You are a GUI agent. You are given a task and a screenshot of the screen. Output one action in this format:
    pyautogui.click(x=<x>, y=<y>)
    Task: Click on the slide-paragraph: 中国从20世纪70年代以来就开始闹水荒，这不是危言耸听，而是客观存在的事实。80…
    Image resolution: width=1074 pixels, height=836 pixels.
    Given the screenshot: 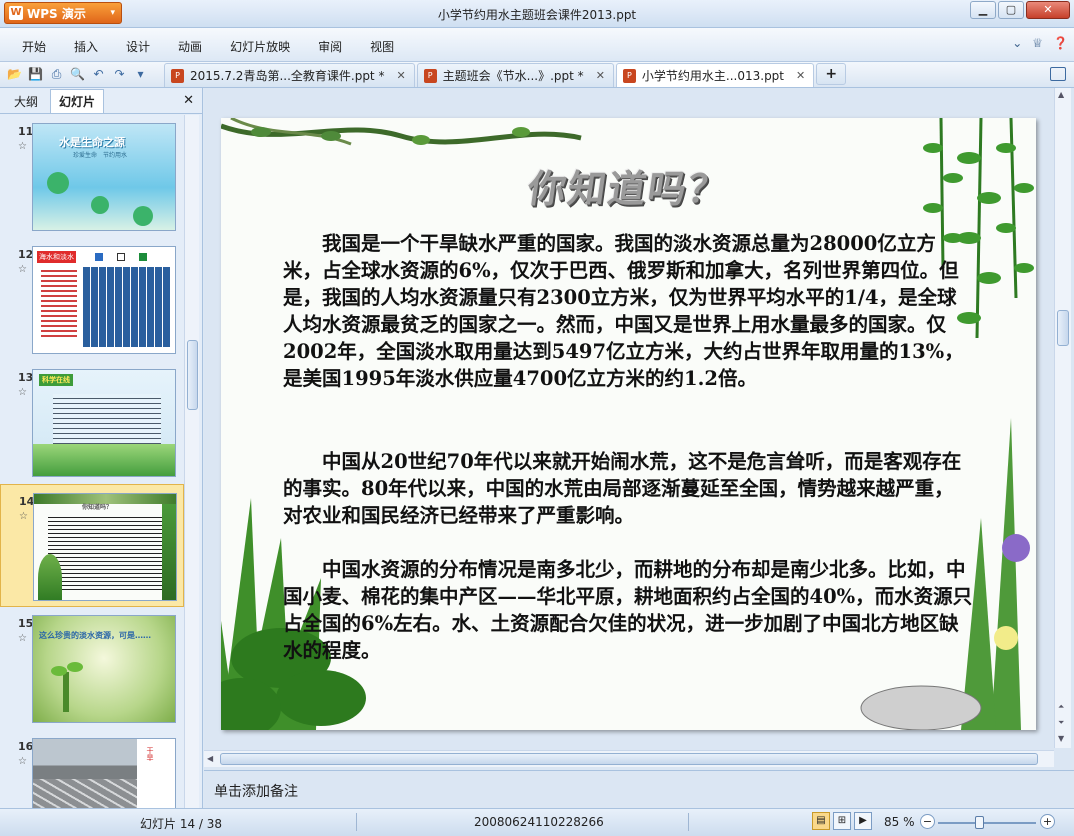 What is the action you would take?
    pyautogui.click(x=628, y=488)
    